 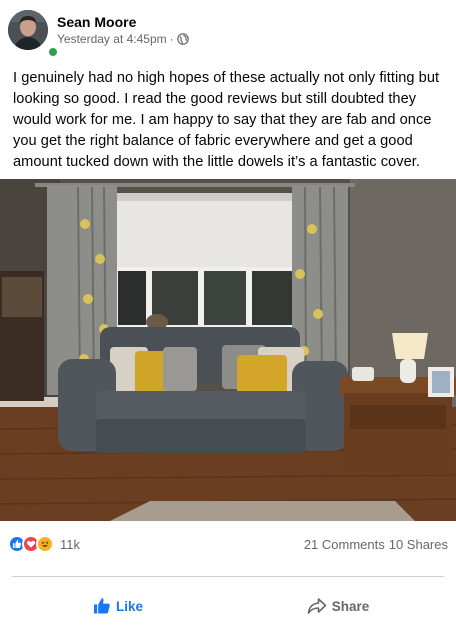 I want to click on avatar, so click(x=28, y=30).